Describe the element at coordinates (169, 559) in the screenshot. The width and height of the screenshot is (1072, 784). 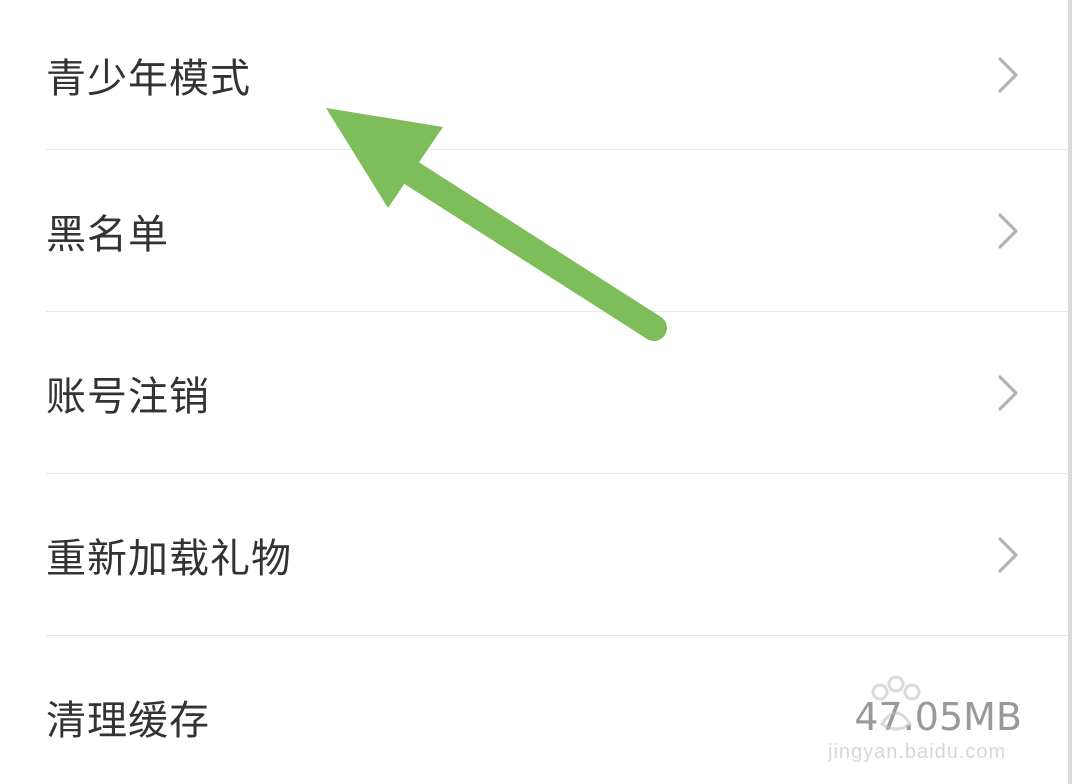
I see `settings-item-label: 重新加载礼物` at that location.